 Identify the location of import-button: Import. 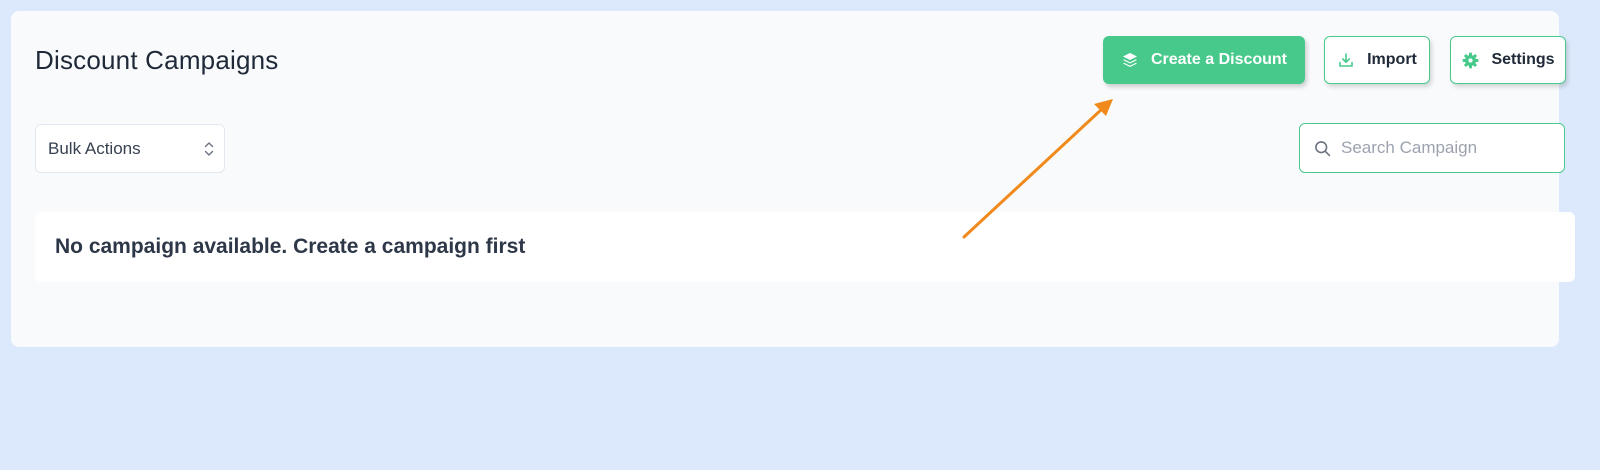
(1377, 60).